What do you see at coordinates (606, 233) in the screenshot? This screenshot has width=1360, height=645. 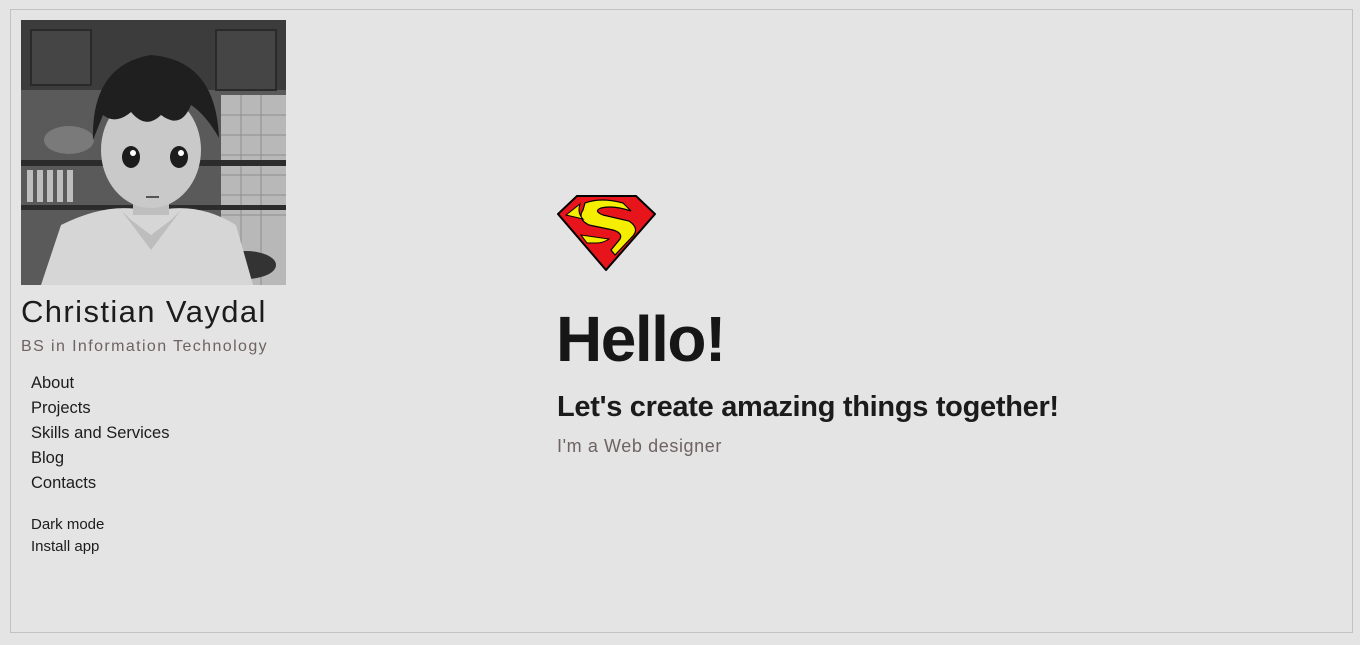 I see `superman-logo-icon` at bounding box center [606, 233].